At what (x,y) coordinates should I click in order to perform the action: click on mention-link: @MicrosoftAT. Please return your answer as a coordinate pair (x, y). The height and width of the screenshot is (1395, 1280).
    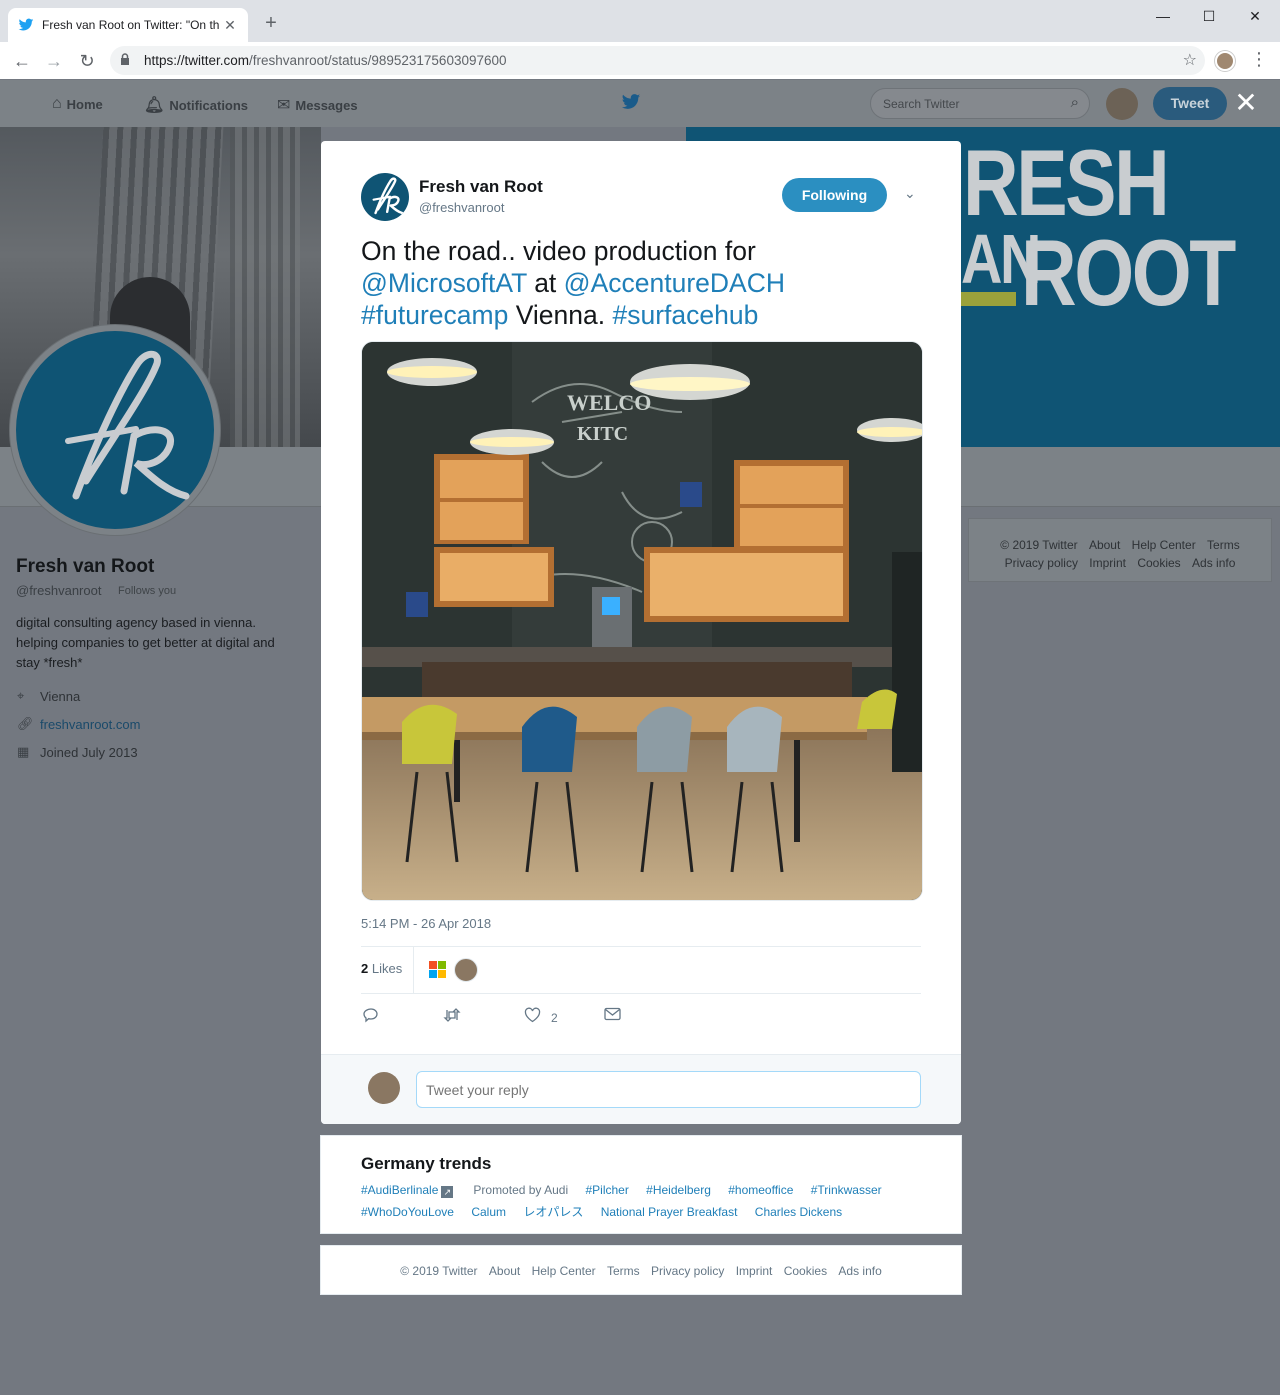
    Looking at the image, I should click on (444, 283).